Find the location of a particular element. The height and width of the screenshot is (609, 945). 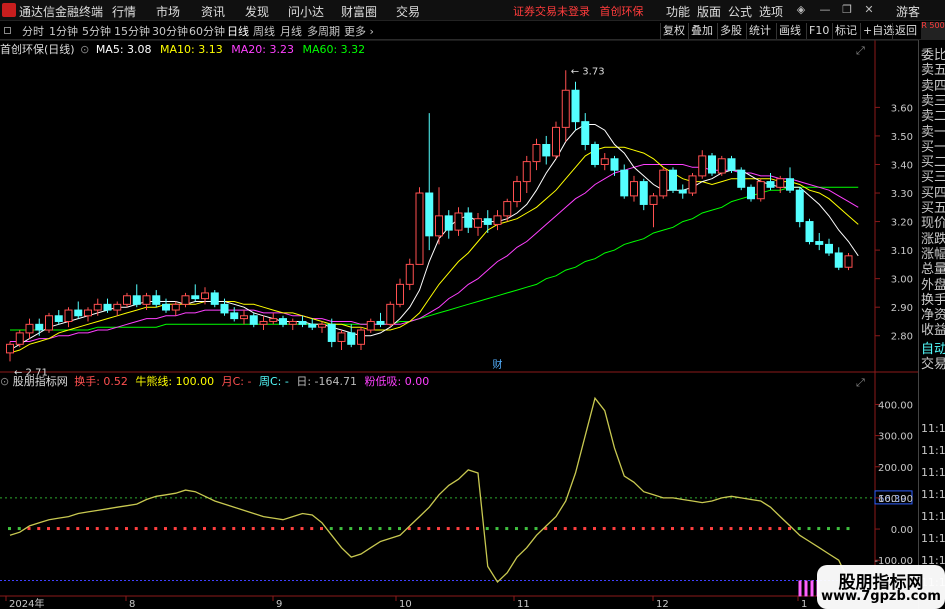

side-panel-item: 交易 is located at coordinates (933, 364).